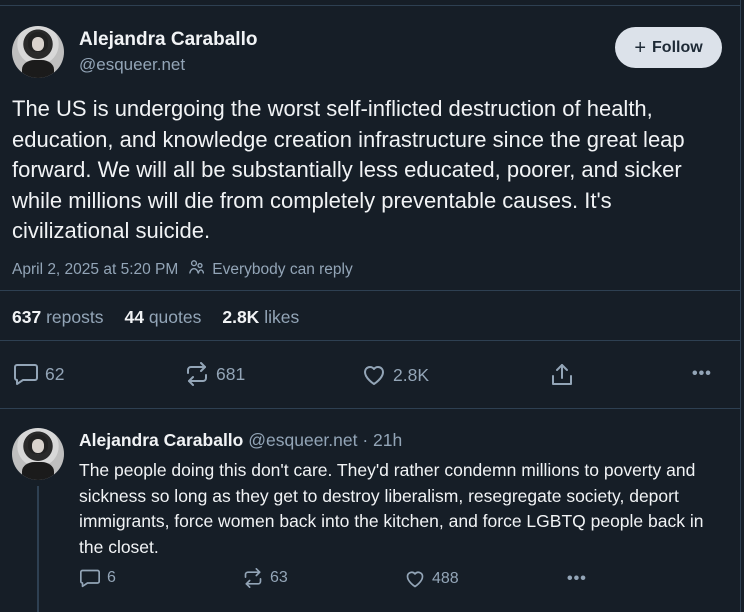 The height and width of the screenshot is (612, 744). Describe the element at coordinates (282, 270) in the screenshot. I see `reply-setting: Everybody can reply` at that location.